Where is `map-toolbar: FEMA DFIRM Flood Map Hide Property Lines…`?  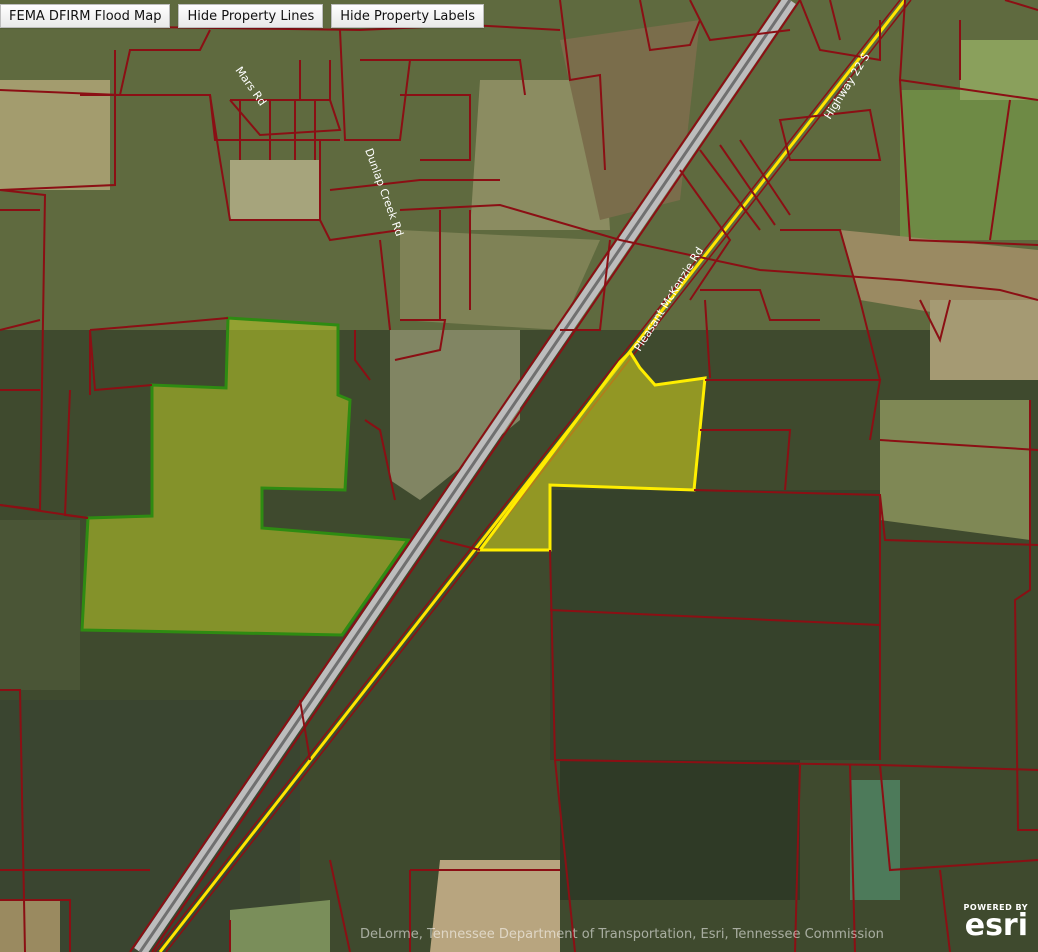 map-toolbar: FEMA DFIRM Flood Map Hide Property Lines… is located at coordinates (242, 16).